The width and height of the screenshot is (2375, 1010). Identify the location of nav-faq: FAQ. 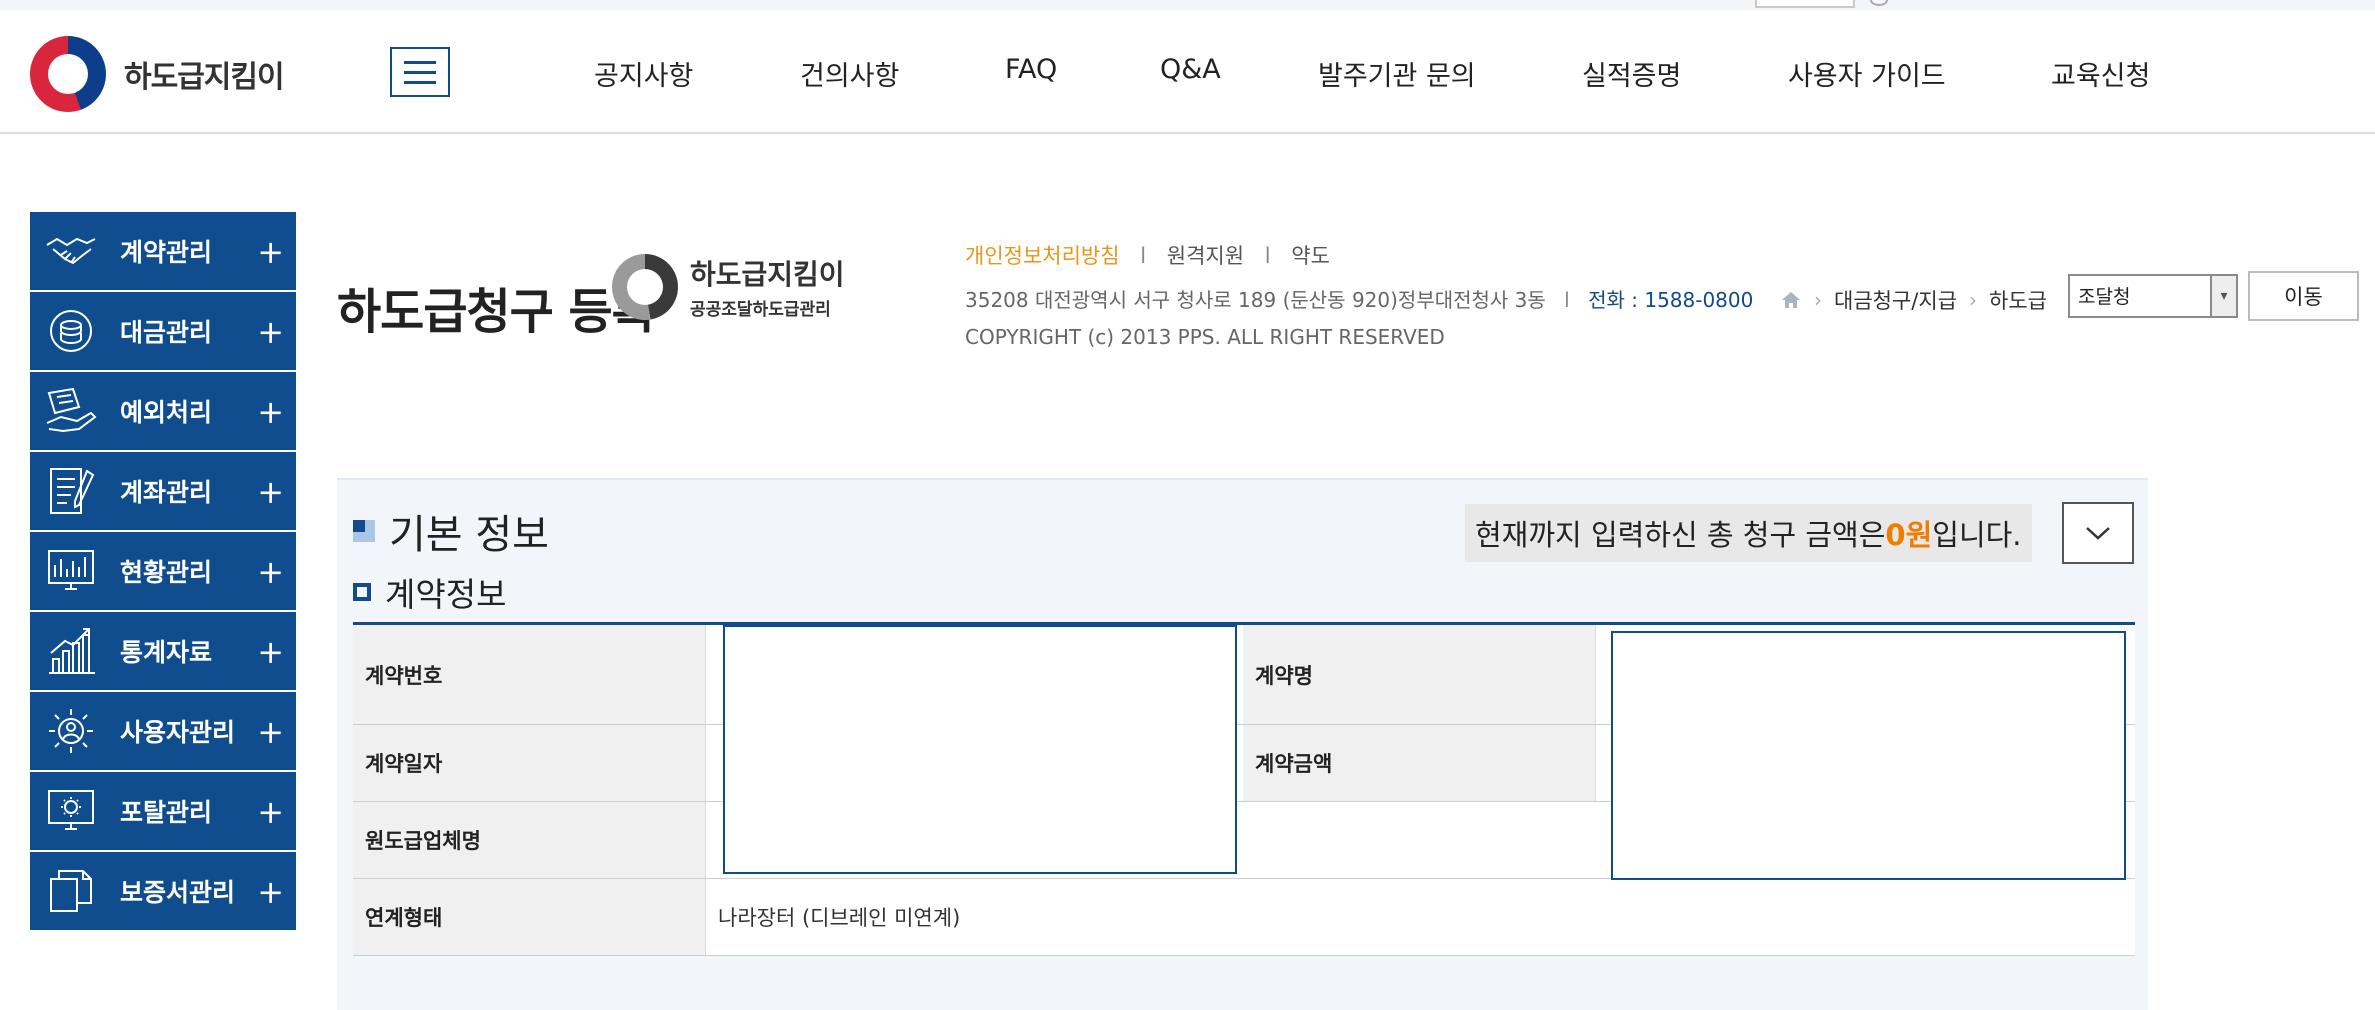
(1031, 69).